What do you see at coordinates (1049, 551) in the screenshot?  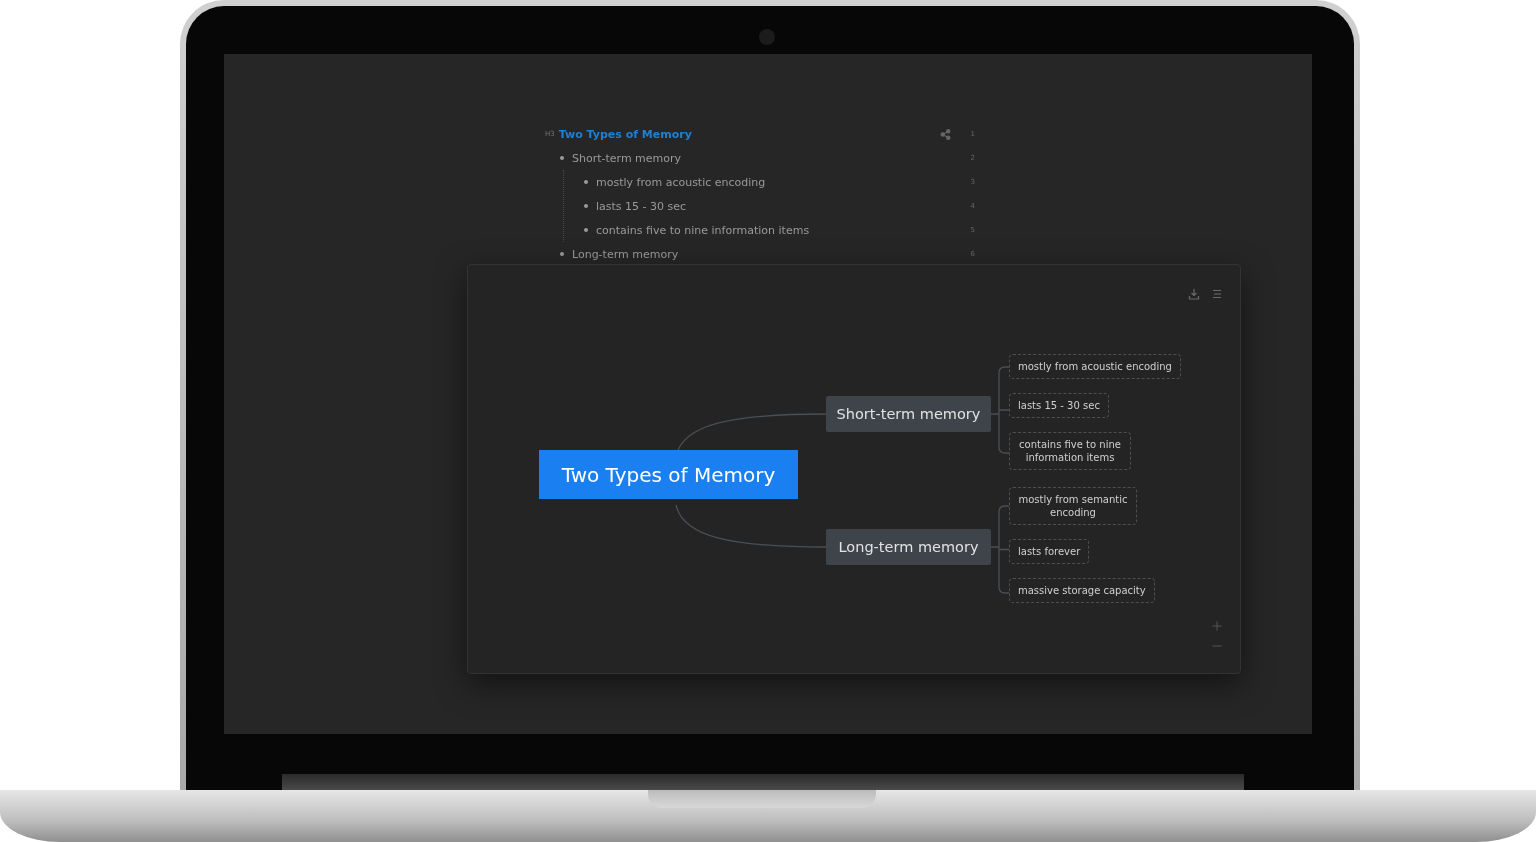 I see `leaf-node: lasts forever` at bounding box center [1049, 551].